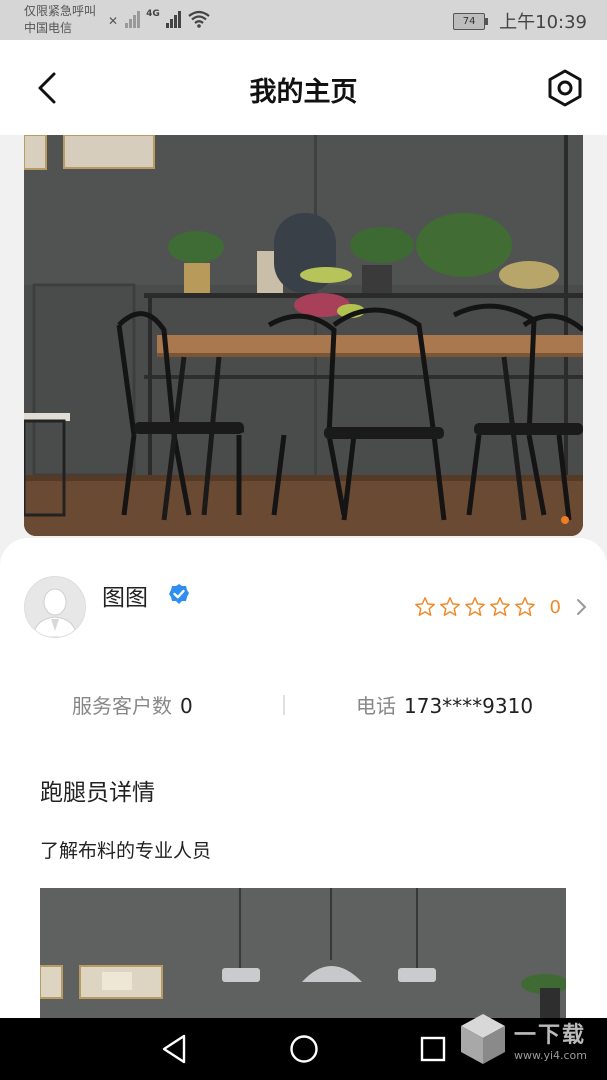 This screenshot has height=1080, width=607. What do you see at coordinates (433, 1049) in the screenshot?
I see `nav-recents-icon` at bounding box center [433, 1049].